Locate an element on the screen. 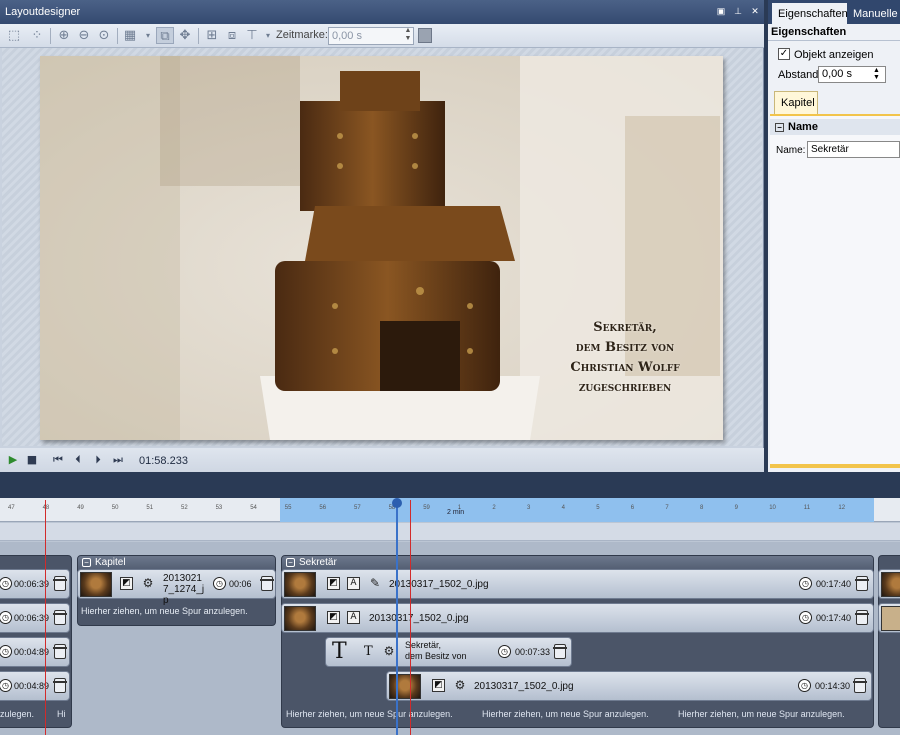 The width and height of the screenshot is (900, 735). save-icon is located at coordinates (425, 35).